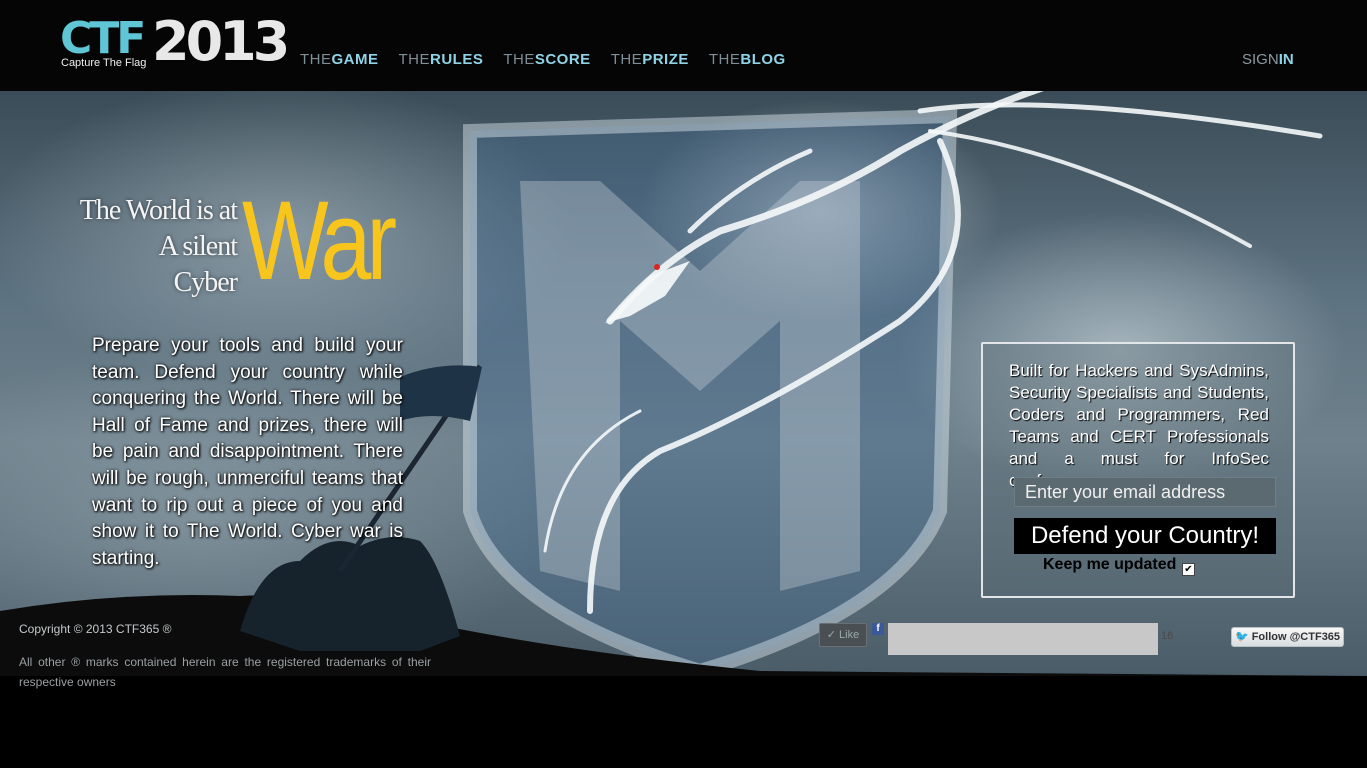  What do you see at coordinates (1167, 636) in the screenshot?
I see `like-count: 16` at bounding box center [1167, 636].